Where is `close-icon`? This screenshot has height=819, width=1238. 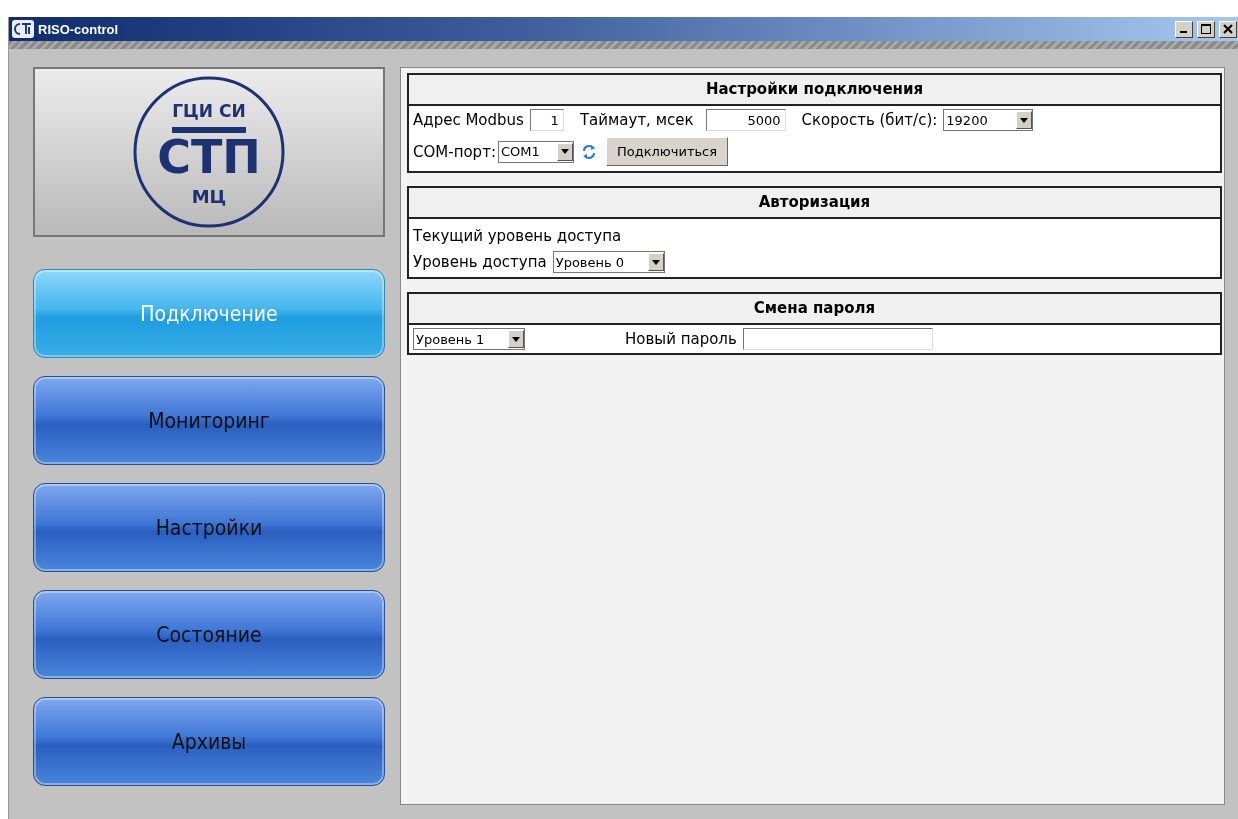
close-icon is located at coordinates (1228, 29).